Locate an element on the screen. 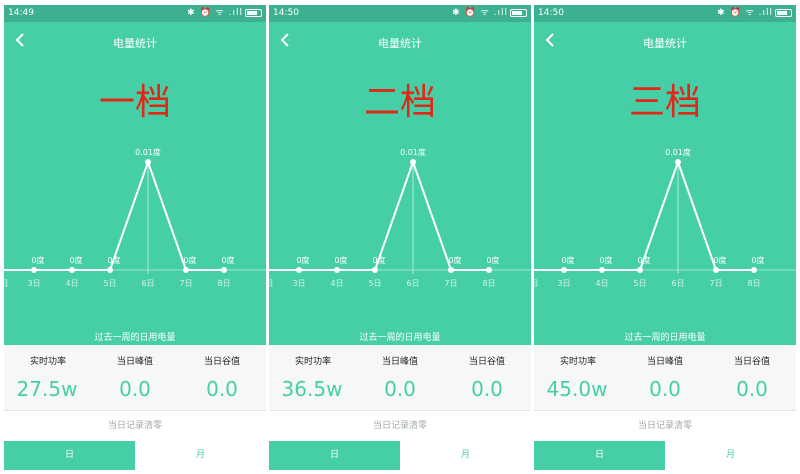  stats-section: 实时功率 当日峰值 当日谷值 36.5w 0.0 0.0 当日记录清零 日 月 is located at coordinates (400, 407).